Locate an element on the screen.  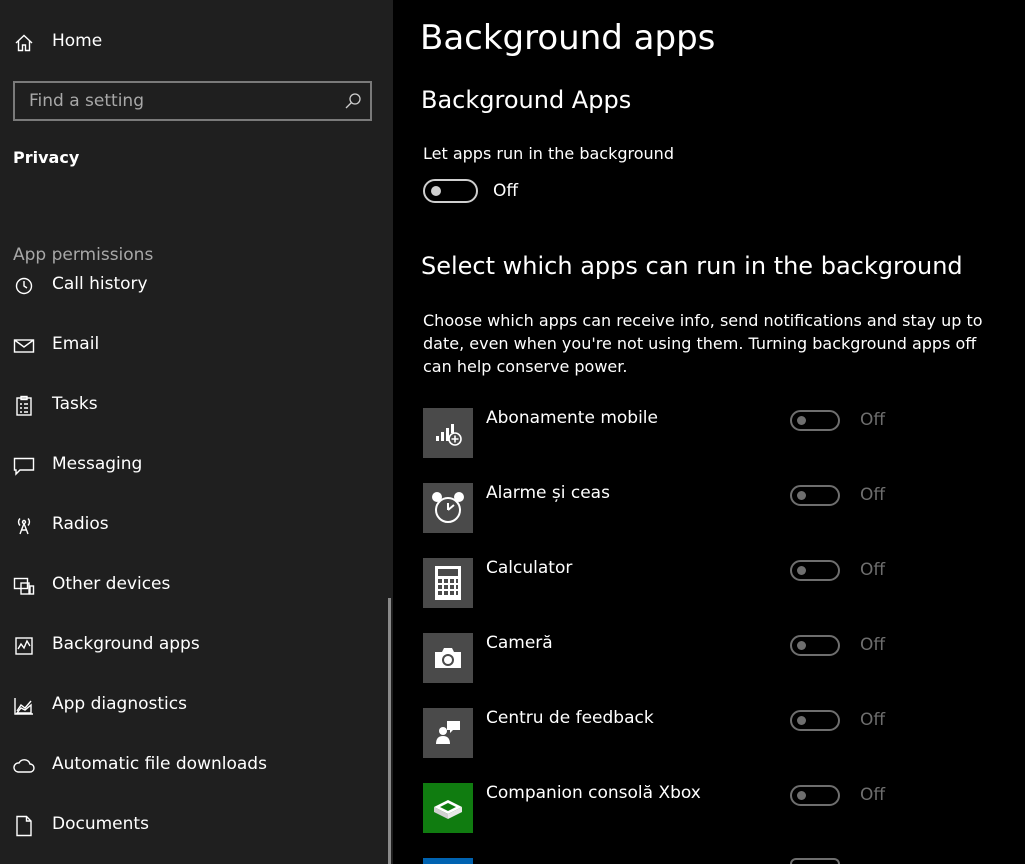
master-toggle-label: Let apps run in the background is located at coordinates (548, 153).